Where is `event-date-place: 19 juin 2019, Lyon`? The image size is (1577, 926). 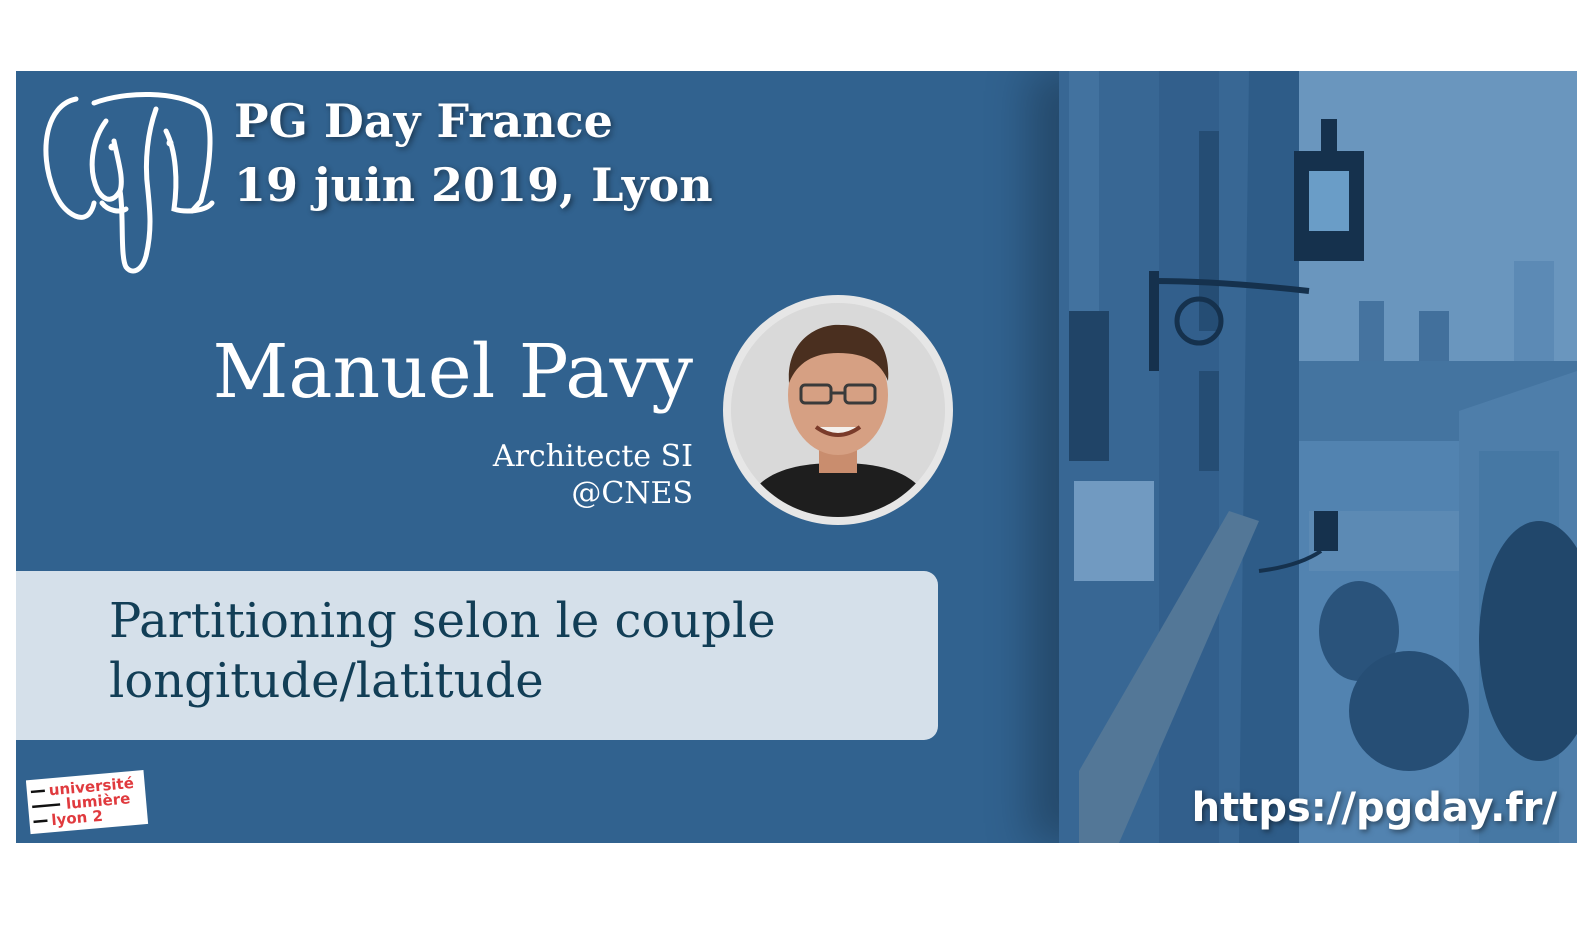 event-date-place: 19 juin 2019, Lyon is located at coordinates (473, 185).